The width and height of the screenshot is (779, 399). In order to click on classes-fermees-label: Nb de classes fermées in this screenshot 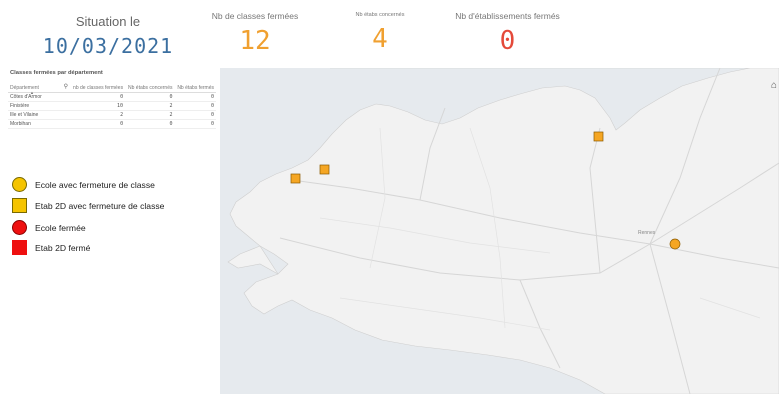, I will do `click(255, 16)`.